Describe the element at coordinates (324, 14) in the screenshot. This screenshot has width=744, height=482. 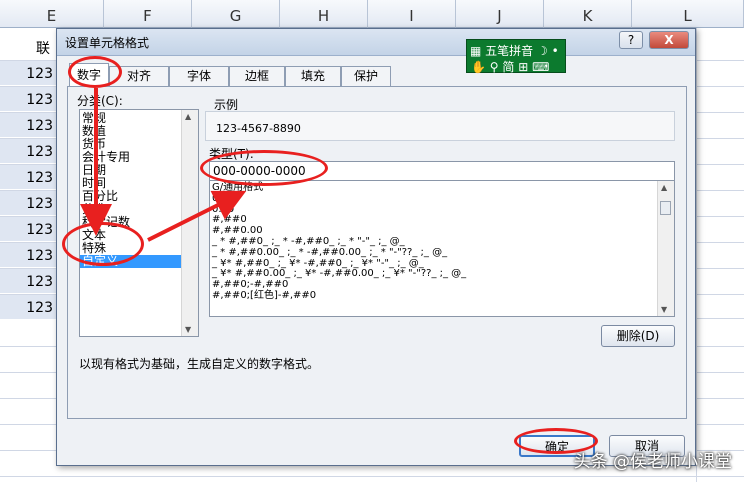
I see `column-header-h: H` at that location.